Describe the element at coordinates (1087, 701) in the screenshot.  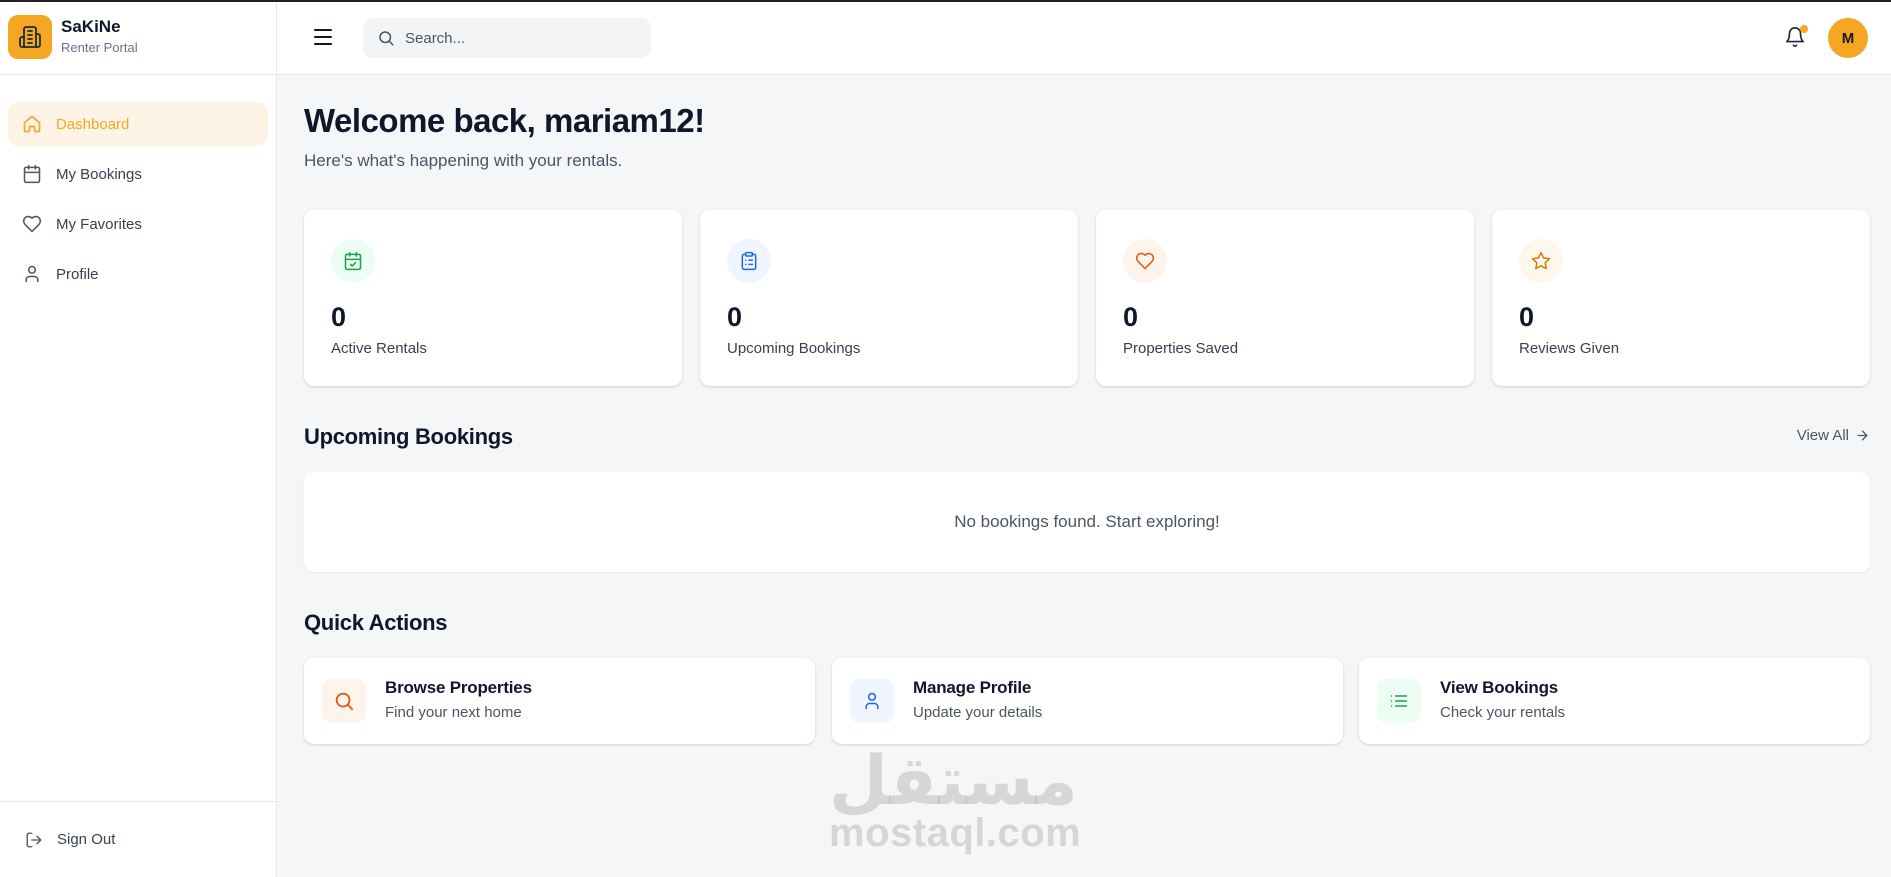
I see `manage-profile-button: Manage Profile Update your details` at that location.